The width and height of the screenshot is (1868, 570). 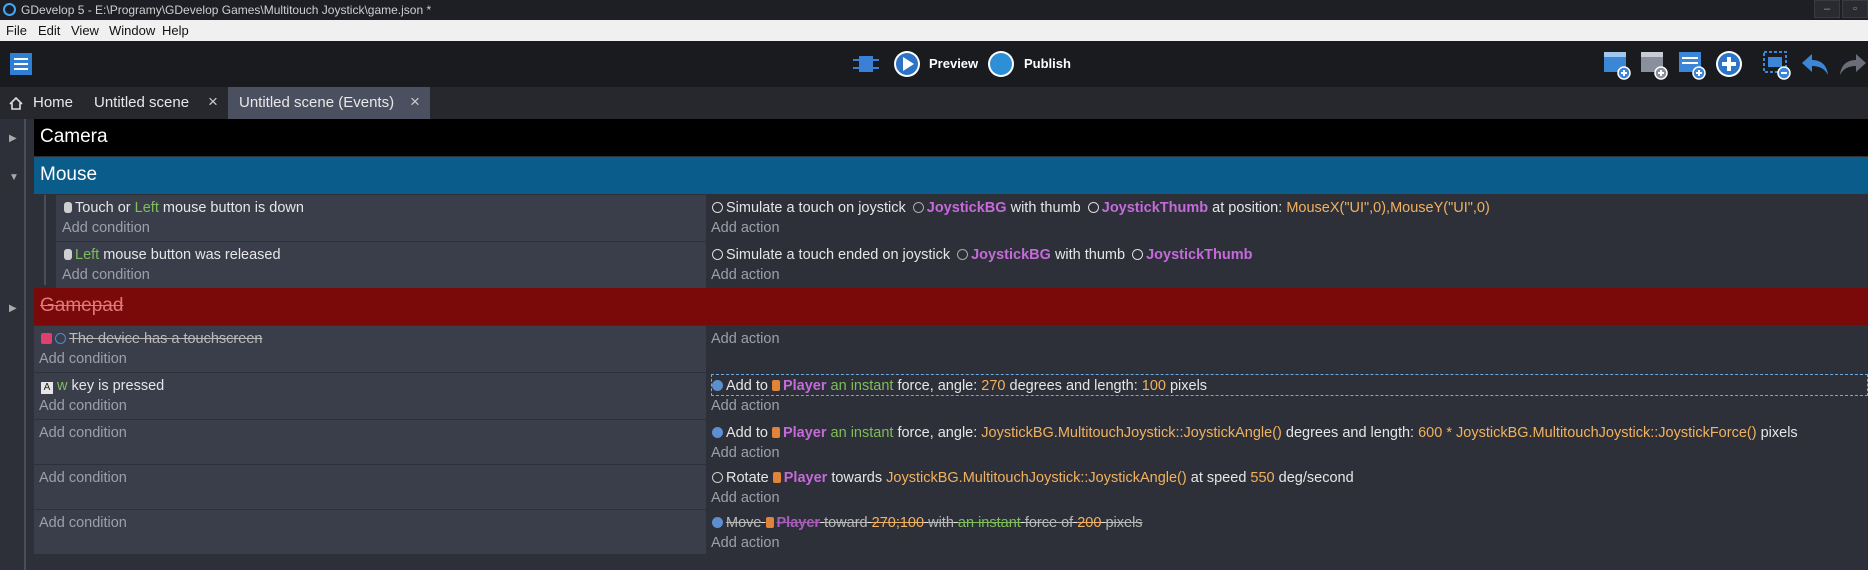 I want to click on menu-bar: File Edit View Window Help, so click(x=934, y=30).